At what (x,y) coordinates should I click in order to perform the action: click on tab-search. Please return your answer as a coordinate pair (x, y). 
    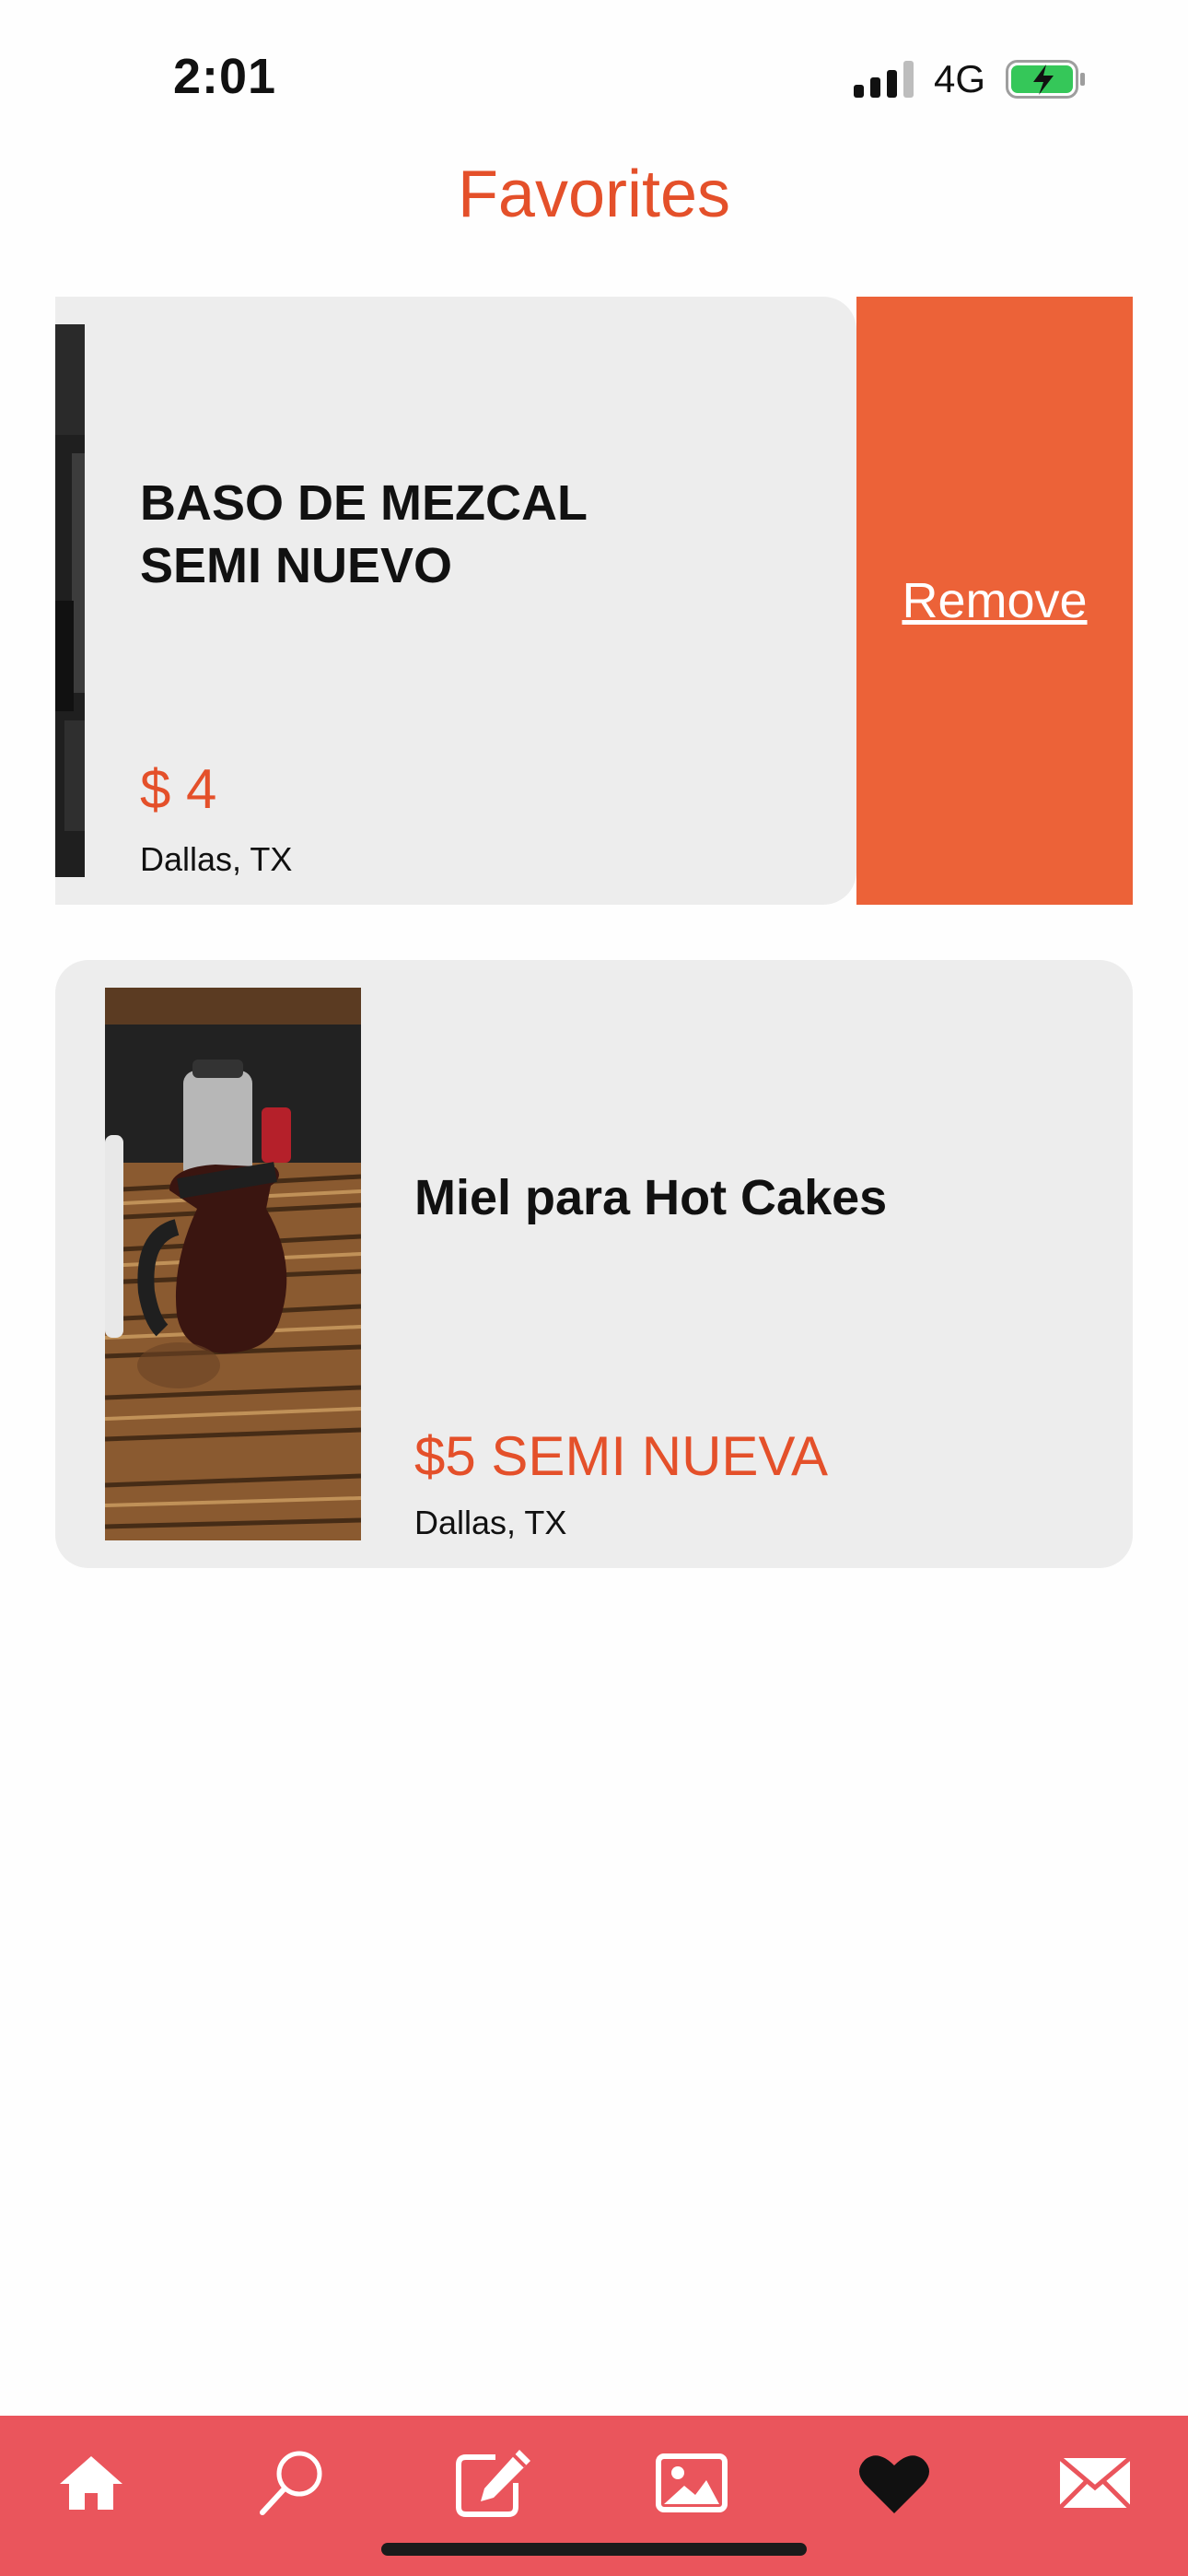
    Looking at the image, I should click on (292, 2482).